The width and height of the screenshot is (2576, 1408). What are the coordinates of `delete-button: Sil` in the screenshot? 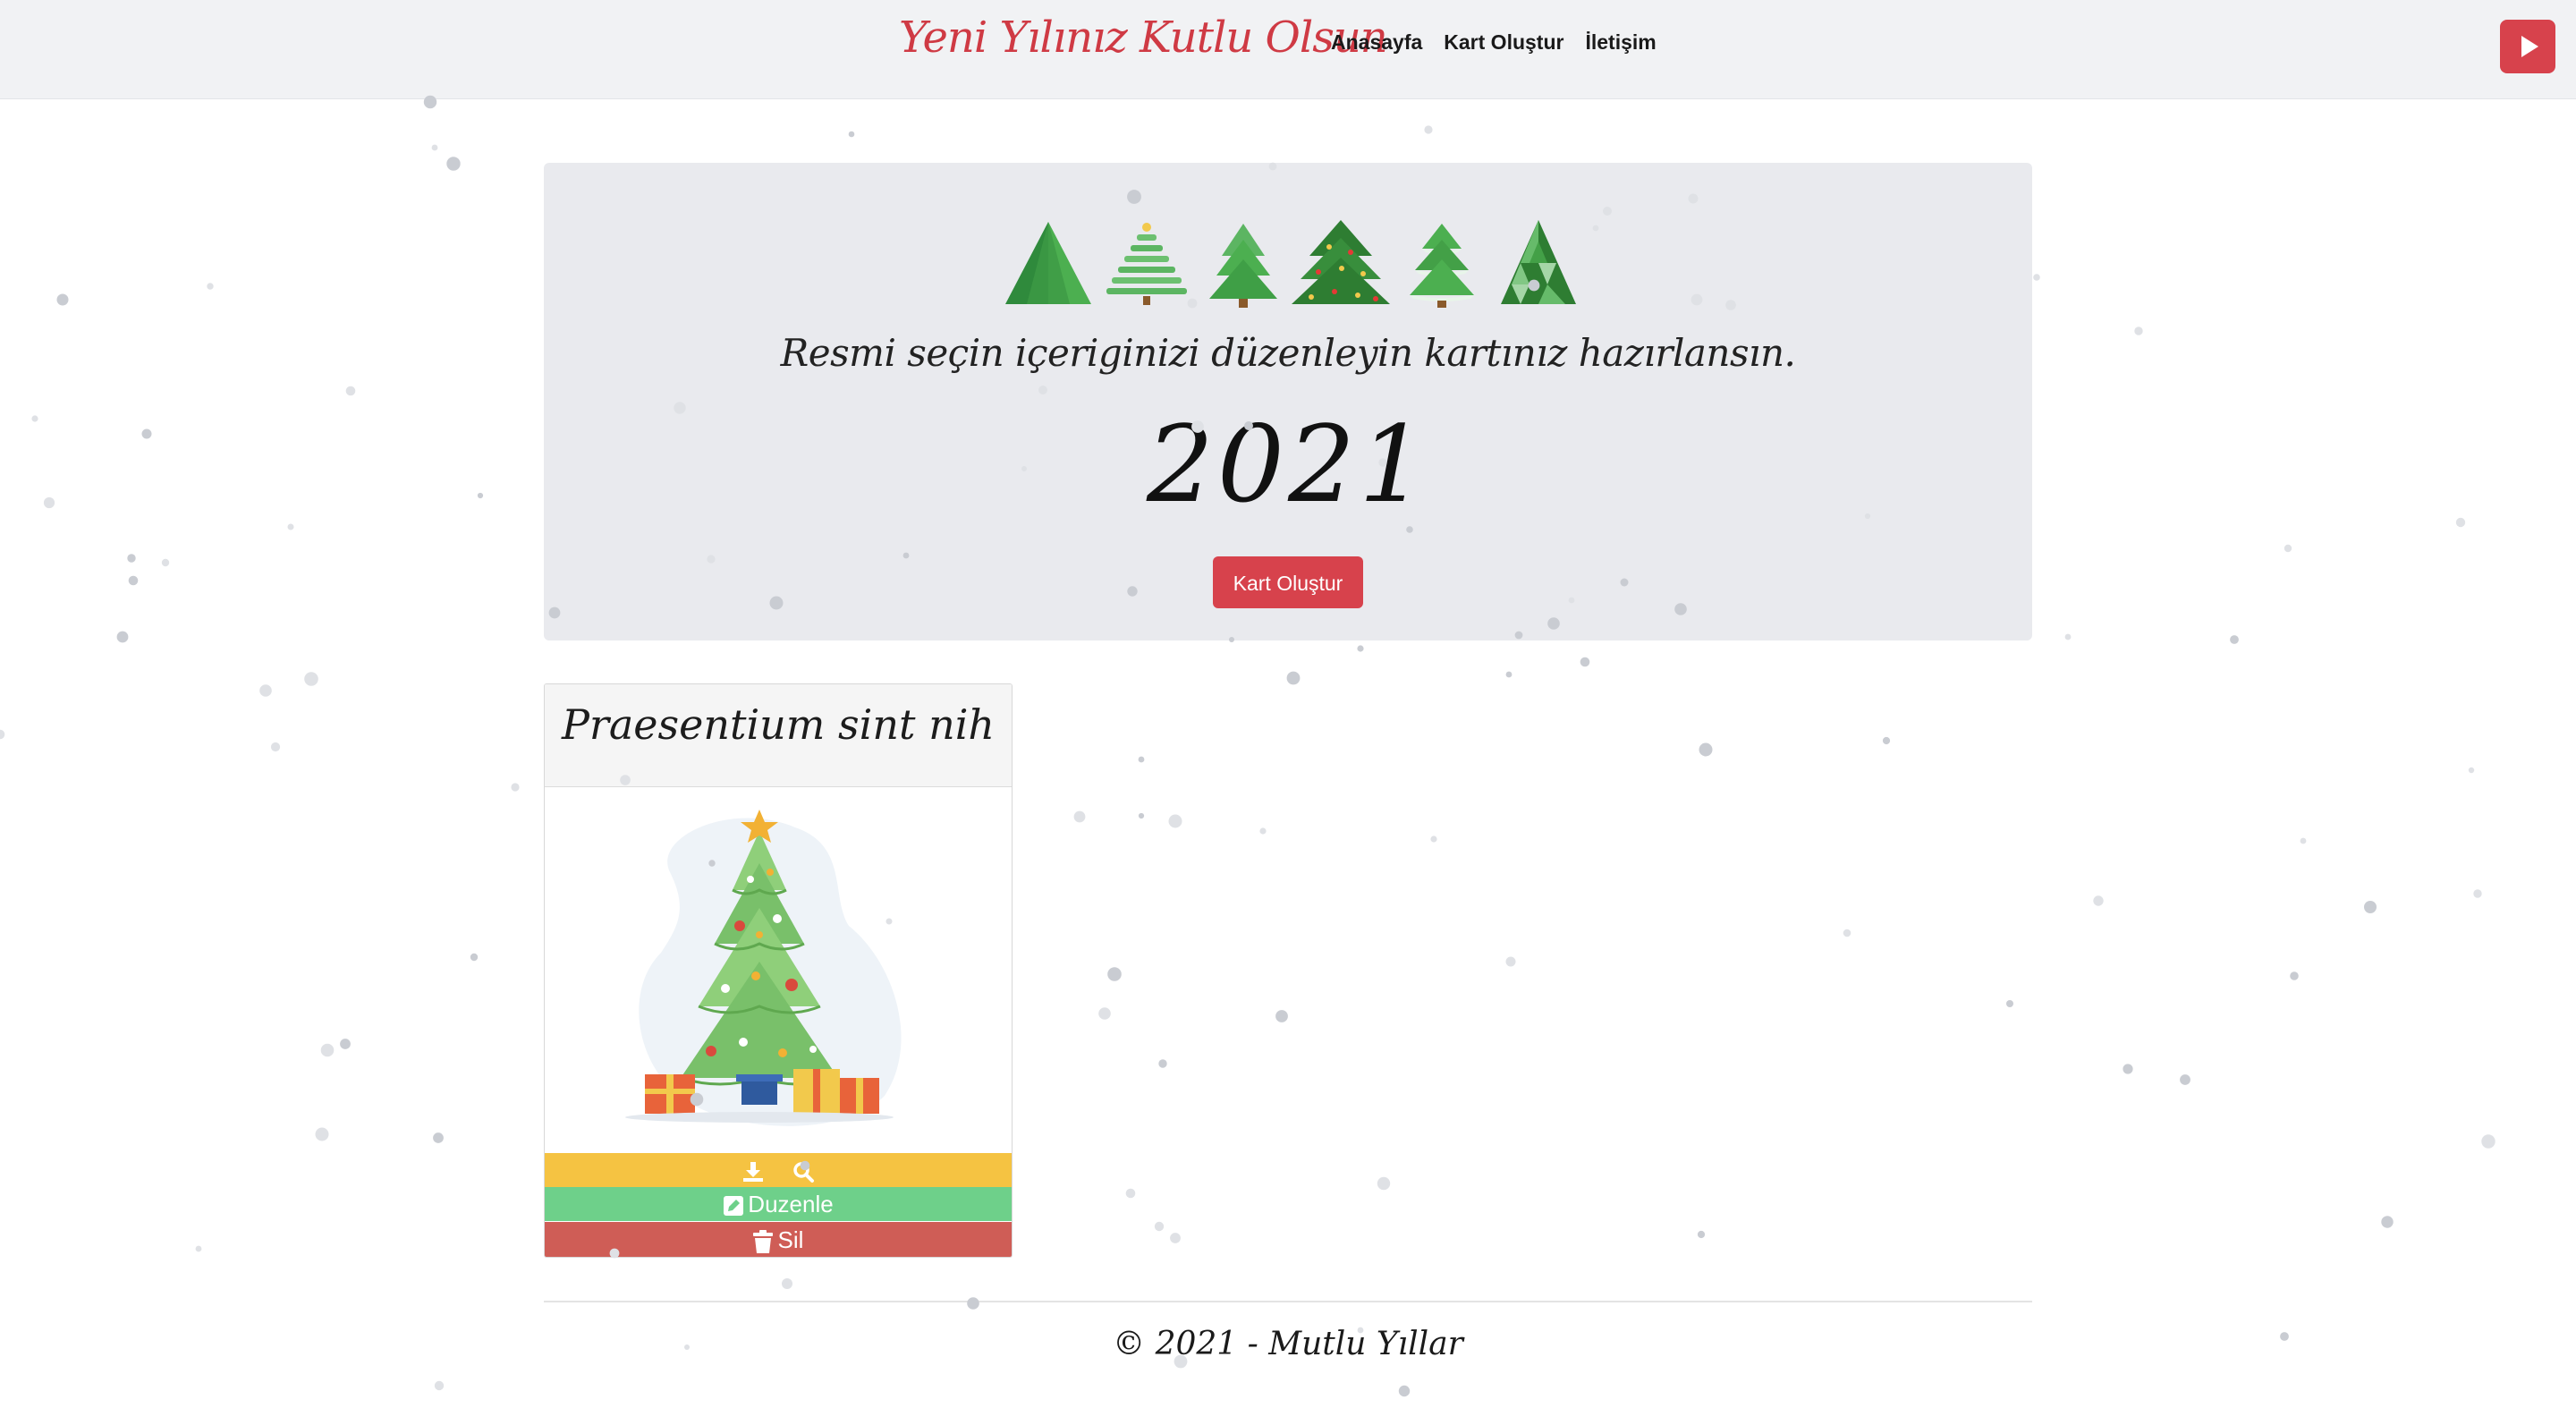 It's located at (778, 1239).